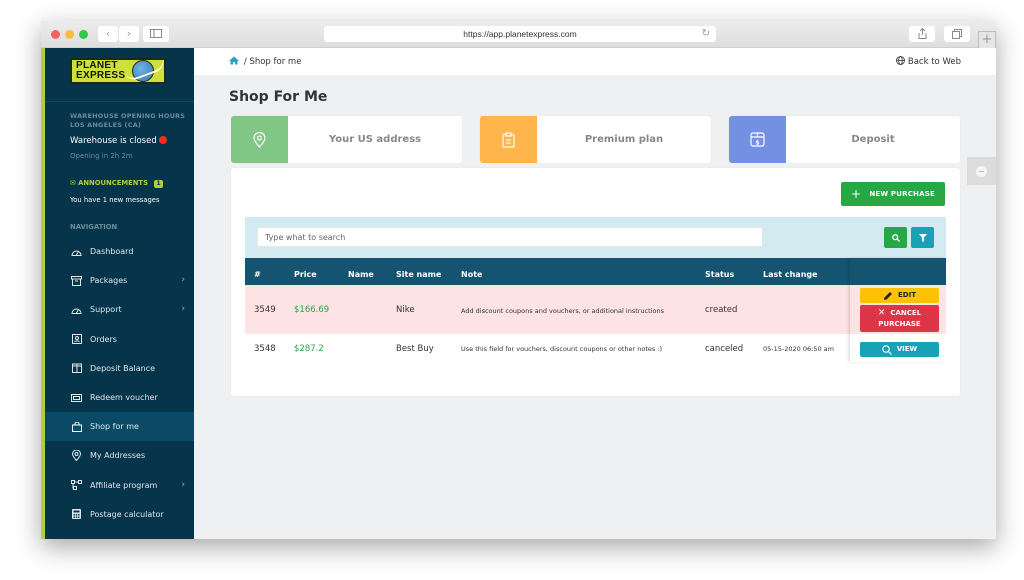  What do you see at coordinates (119, 339) in the screenshot?
I see `sidebar-item-orders: Orders` at bounding box center [119, 339].